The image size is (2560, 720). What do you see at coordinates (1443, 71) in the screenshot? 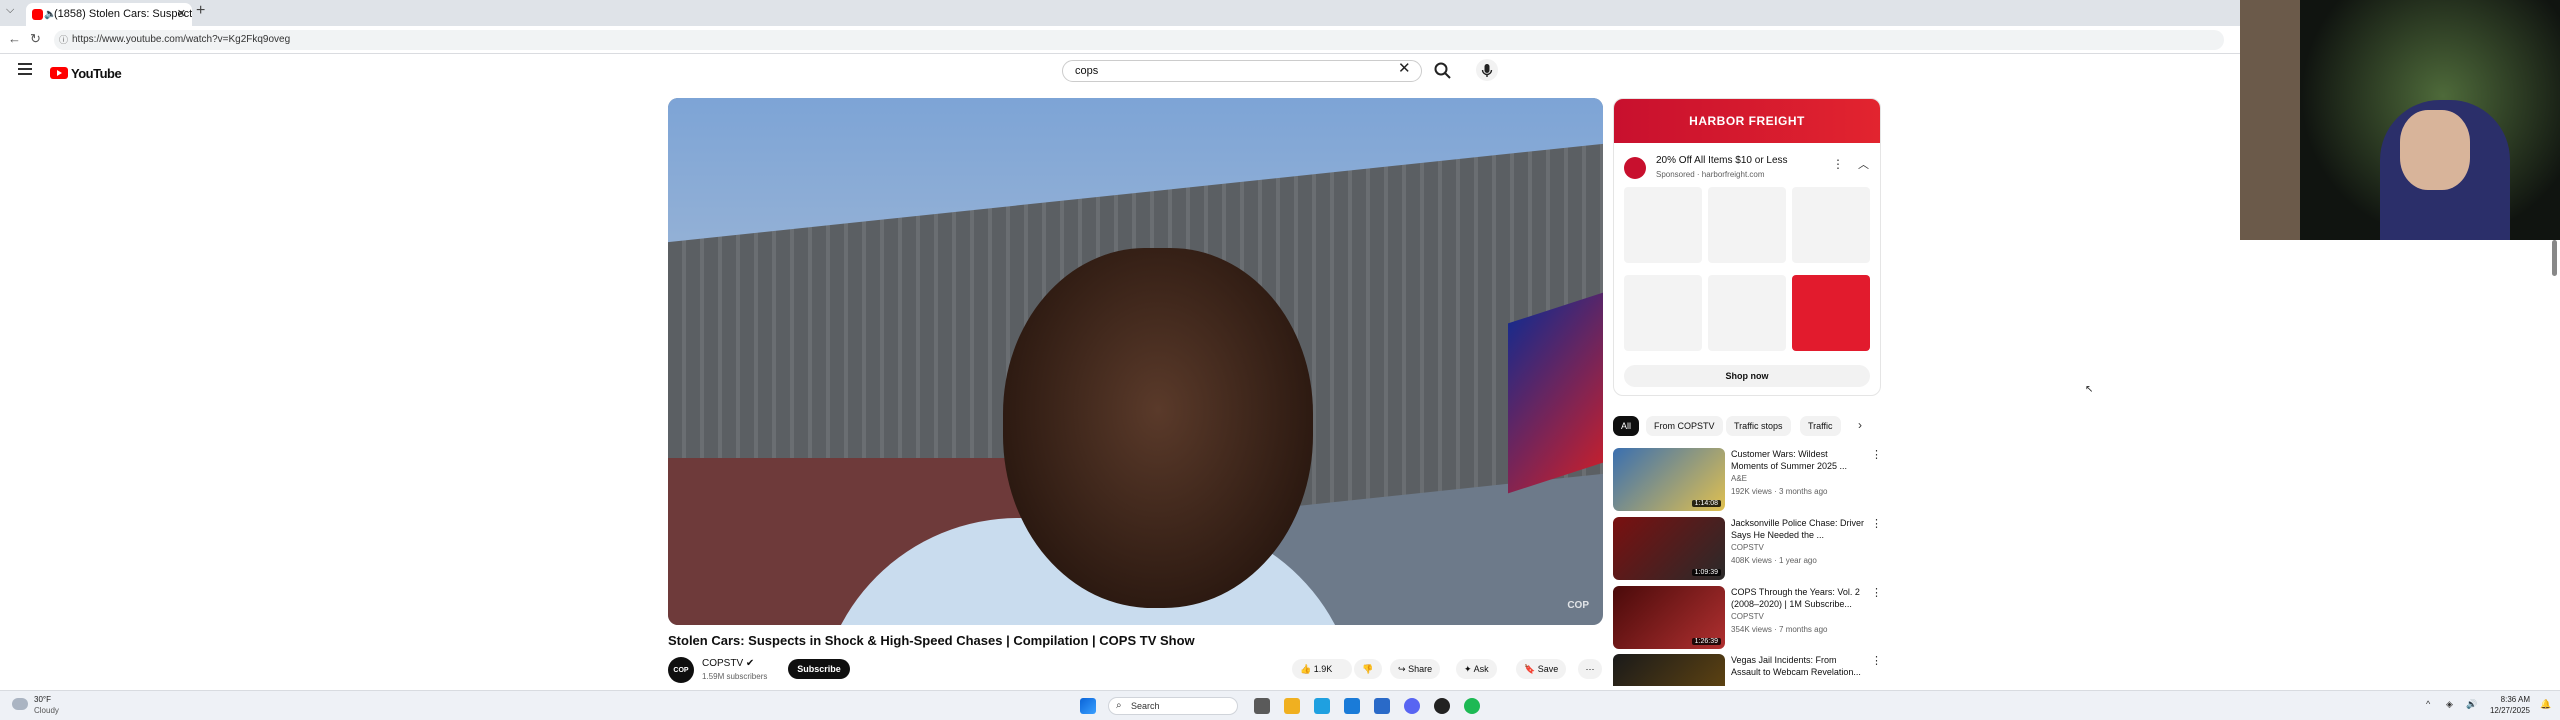
I see `search-icon` at bounding box center [1443, 71].